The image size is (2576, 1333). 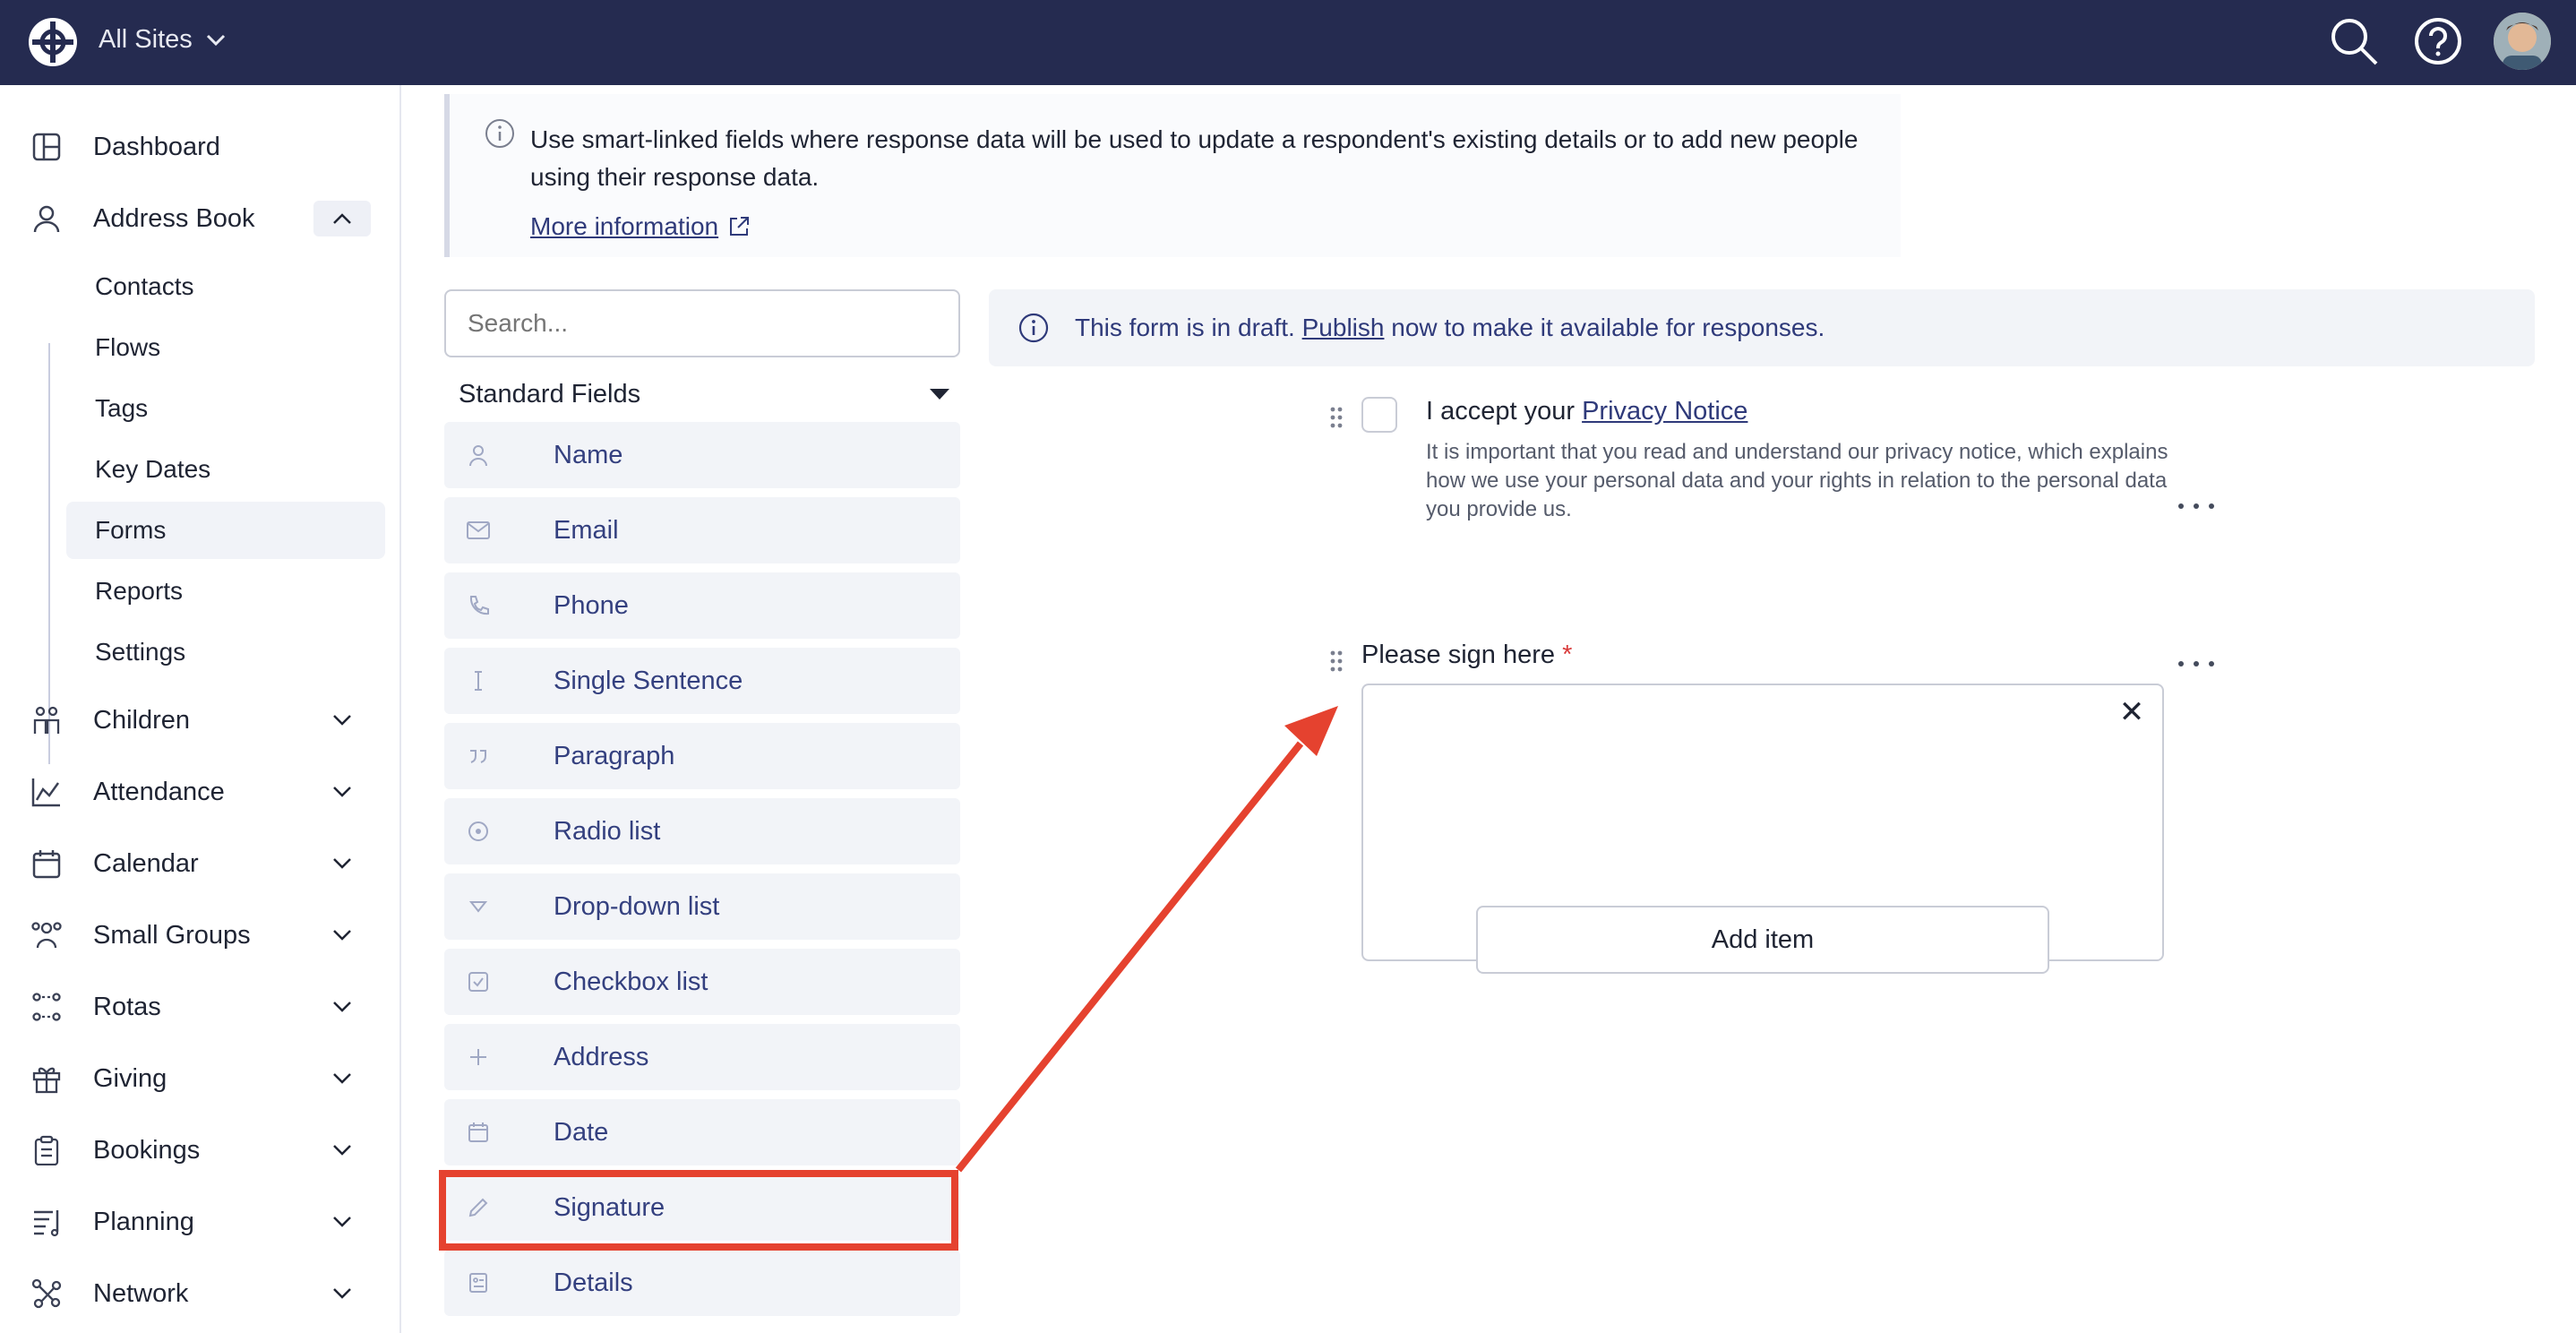 What do you see at coordinates (199, 720) in the screenshot?
I see `sidebar-item-children: Children` at bounding box center [199, 720].